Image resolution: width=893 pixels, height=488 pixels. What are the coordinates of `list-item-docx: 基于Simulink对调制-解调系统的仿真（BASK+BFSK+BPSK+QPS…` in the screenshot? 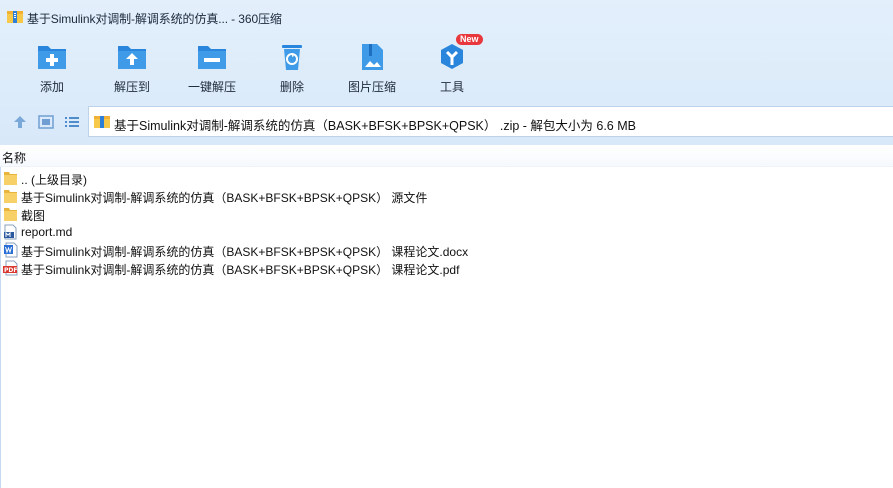 It's located at (300, 250).